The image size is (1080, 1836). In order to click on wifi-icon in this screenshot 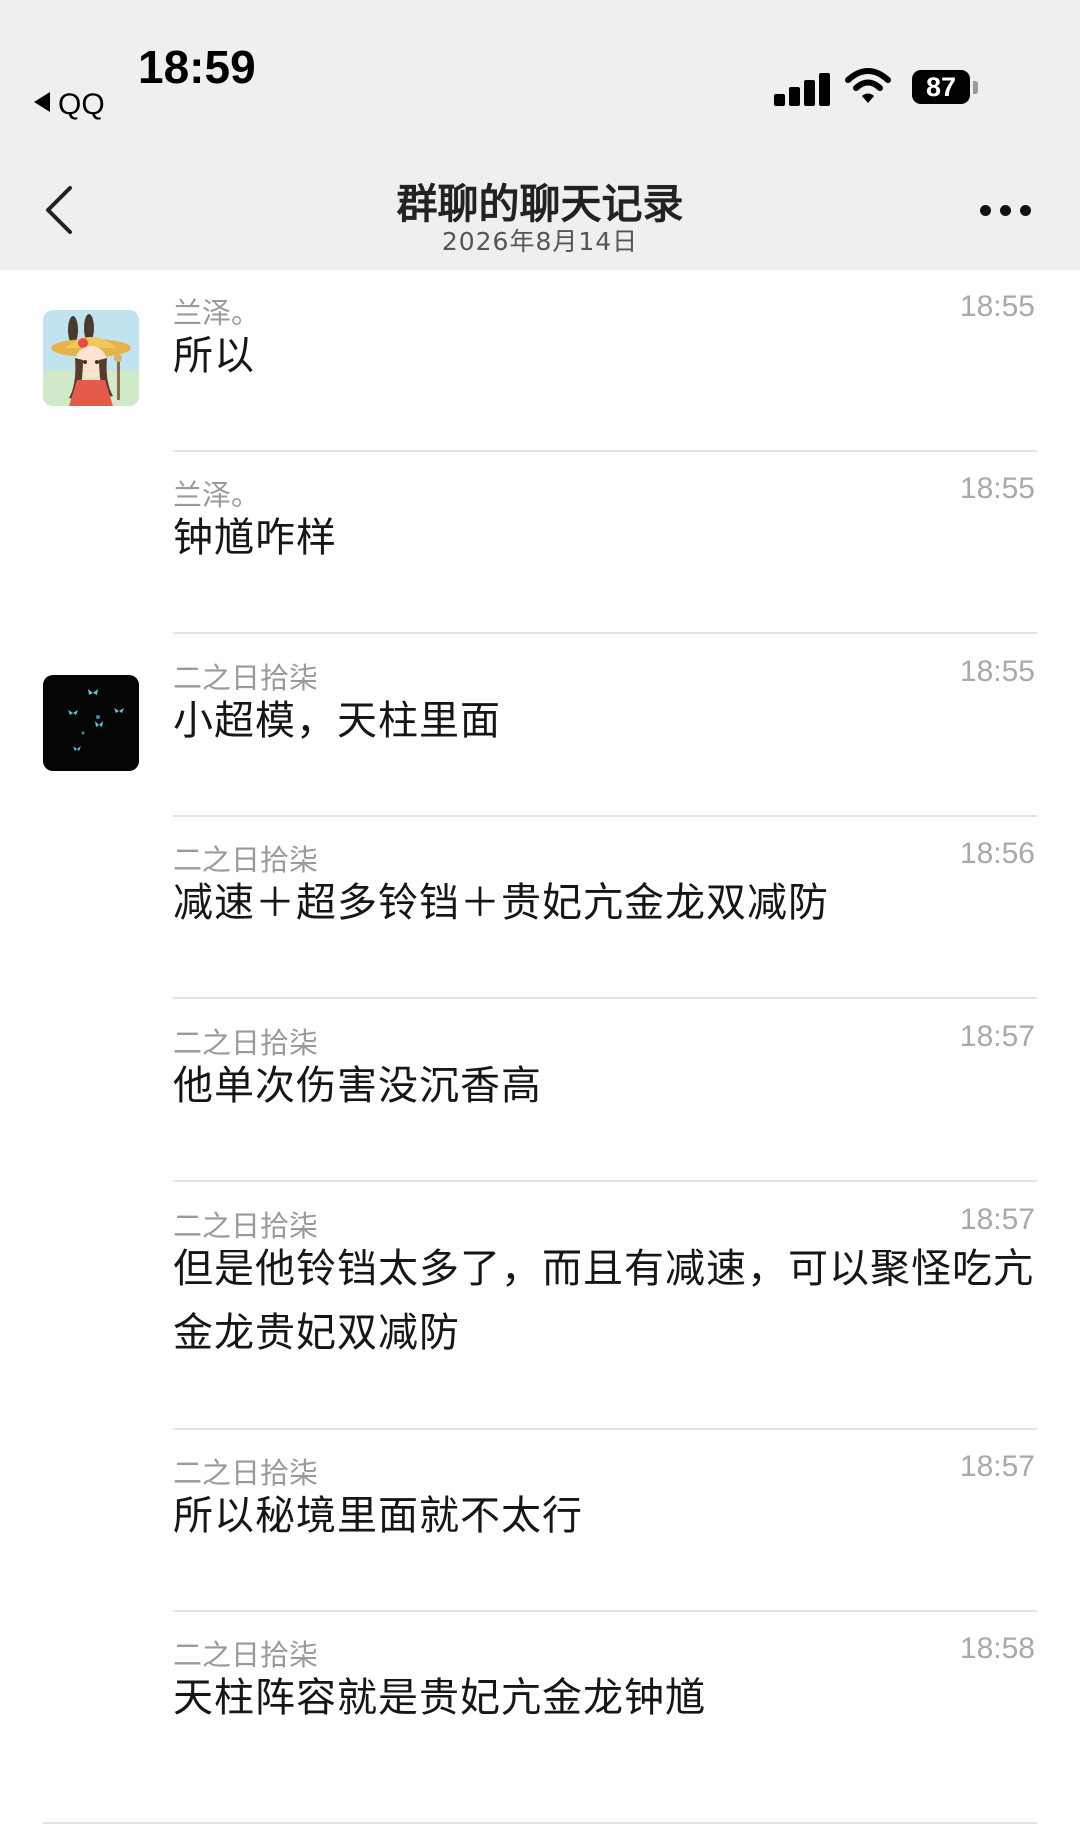, I will do `click(868, 85)`.